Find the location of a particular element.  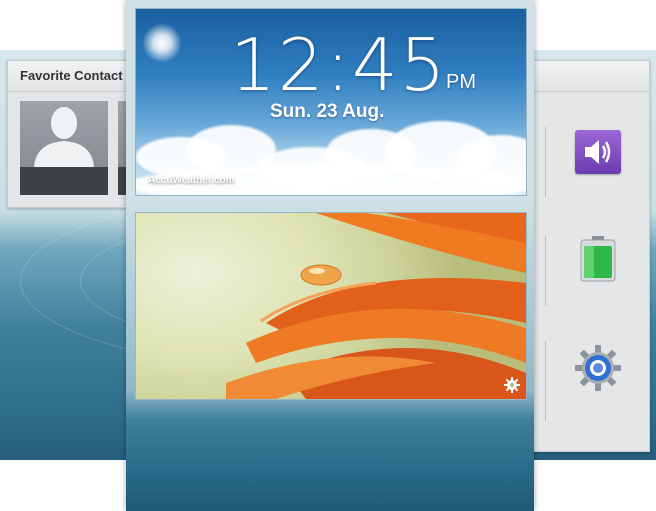

clock-time: 12:45 is located at coordinates (339, 65).